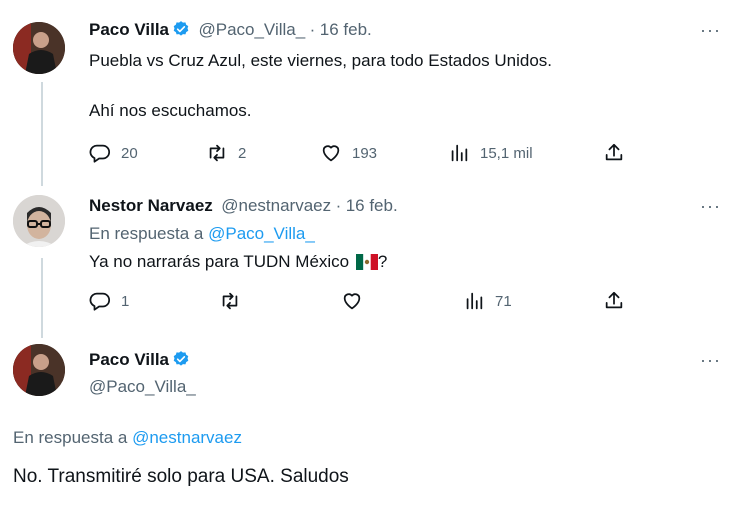  I want to click on like-button: 193, so click(348, 153).